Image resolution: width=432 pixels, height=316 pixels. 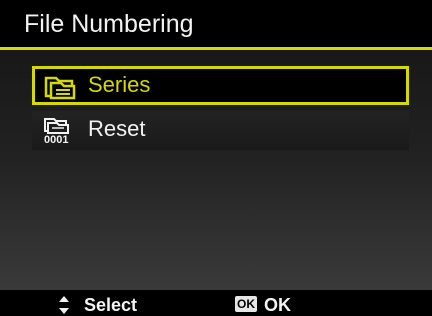 I want to click on menu-item-label: Series, so click(x=119, y=84).